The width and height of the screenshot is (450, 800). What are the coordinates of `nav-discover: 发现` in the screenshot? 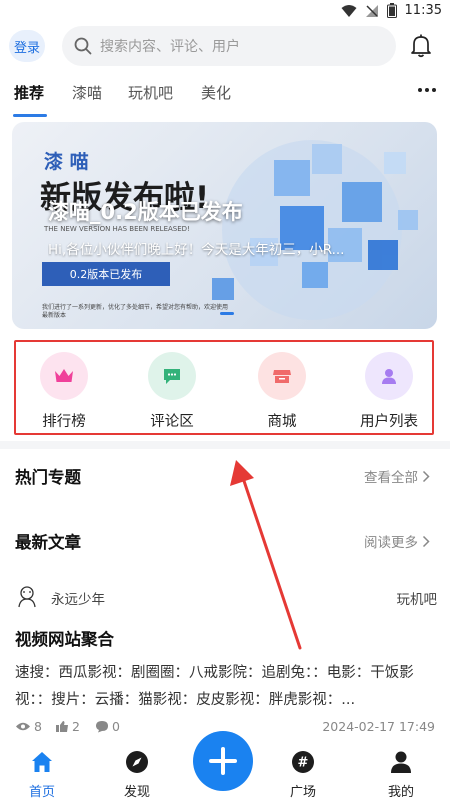 It's located at (137, 775).